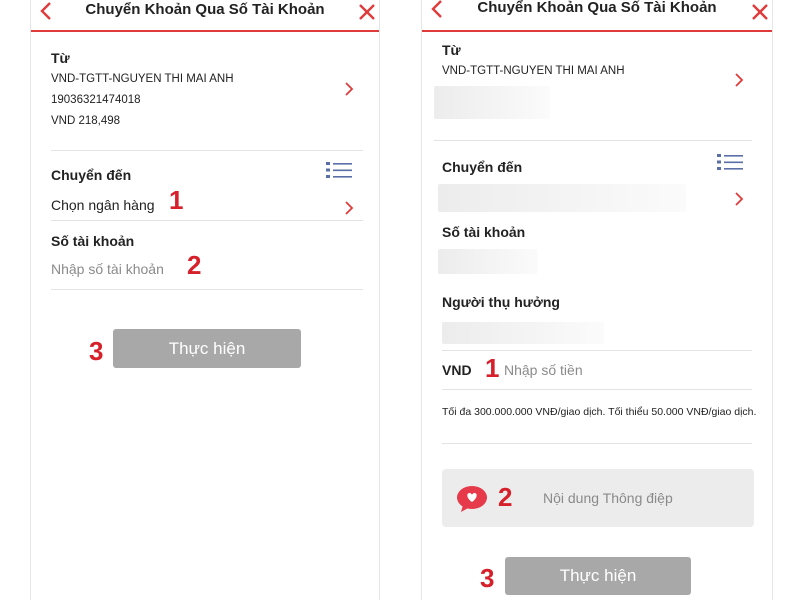  Describe the element at coordinates (457, 370) in the screenshot. I see `currency-label: VND` at that location.